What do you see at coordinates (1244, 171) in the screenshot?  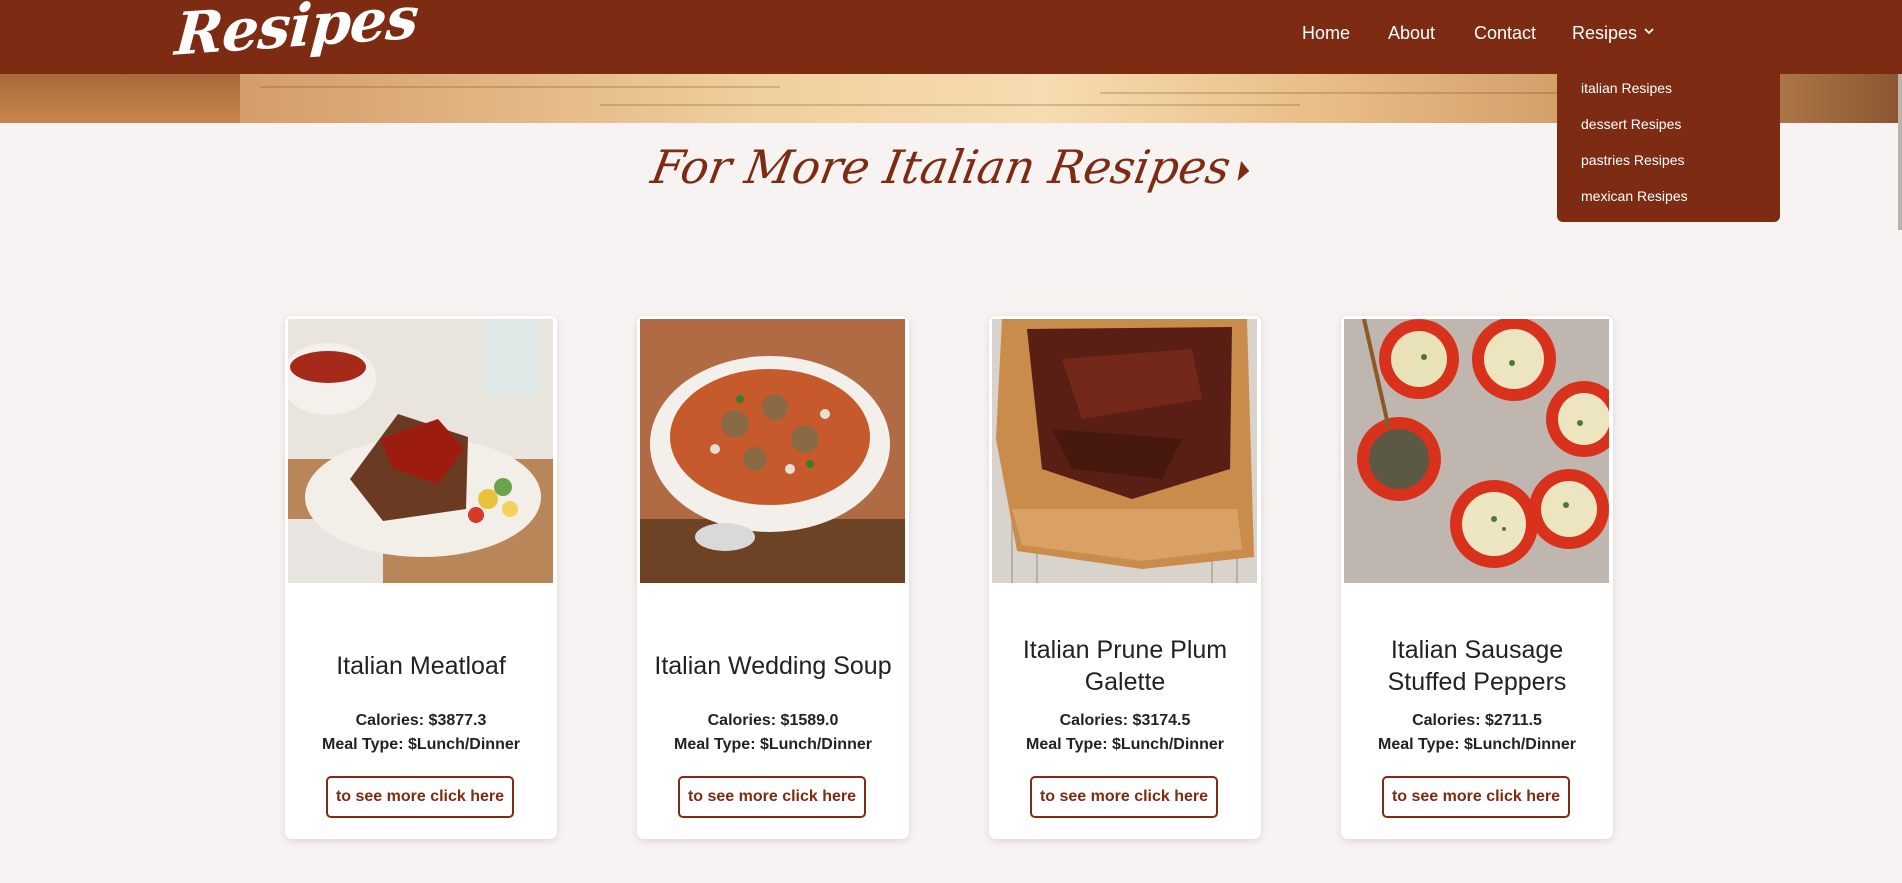 I see `caret-right-icon` at bounding box center [1244, 171].